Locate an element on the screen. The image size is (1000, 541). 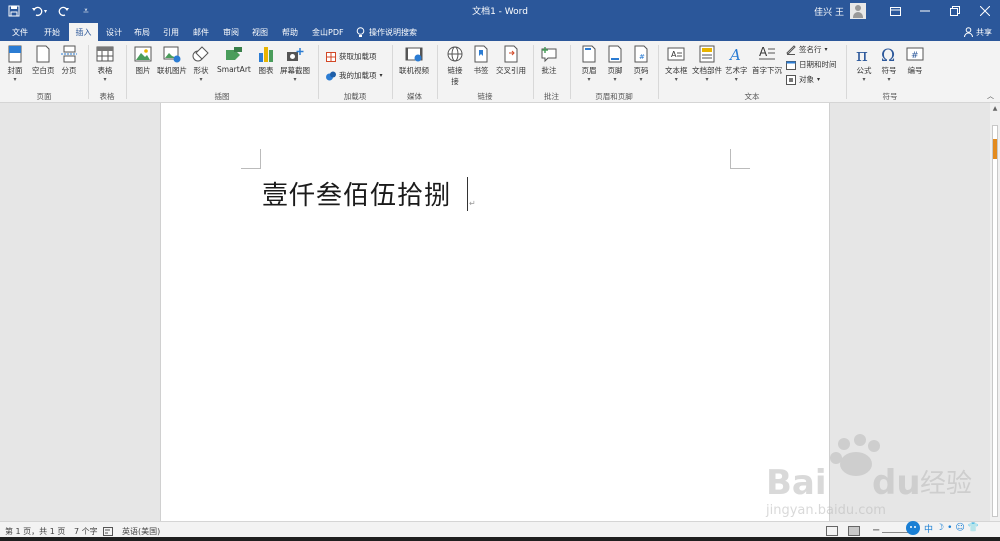
chart-label: 图表 is located at coordinates (266, 70).